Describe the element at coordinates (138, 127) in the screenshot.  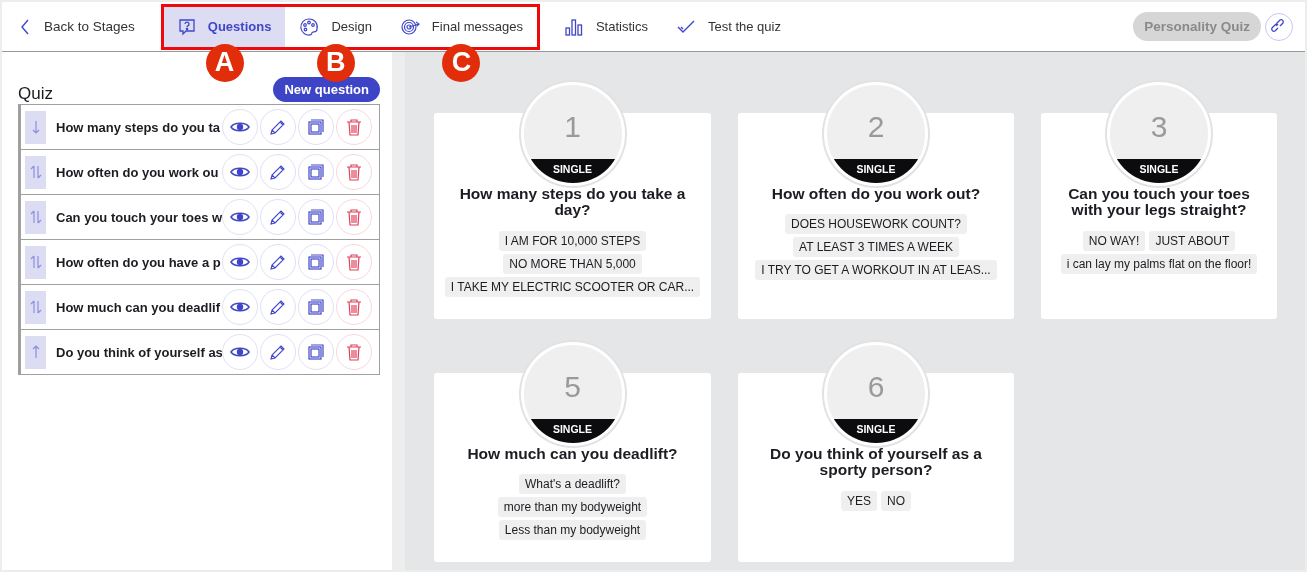
I see `question-title: How many steps do you ta` at that location.